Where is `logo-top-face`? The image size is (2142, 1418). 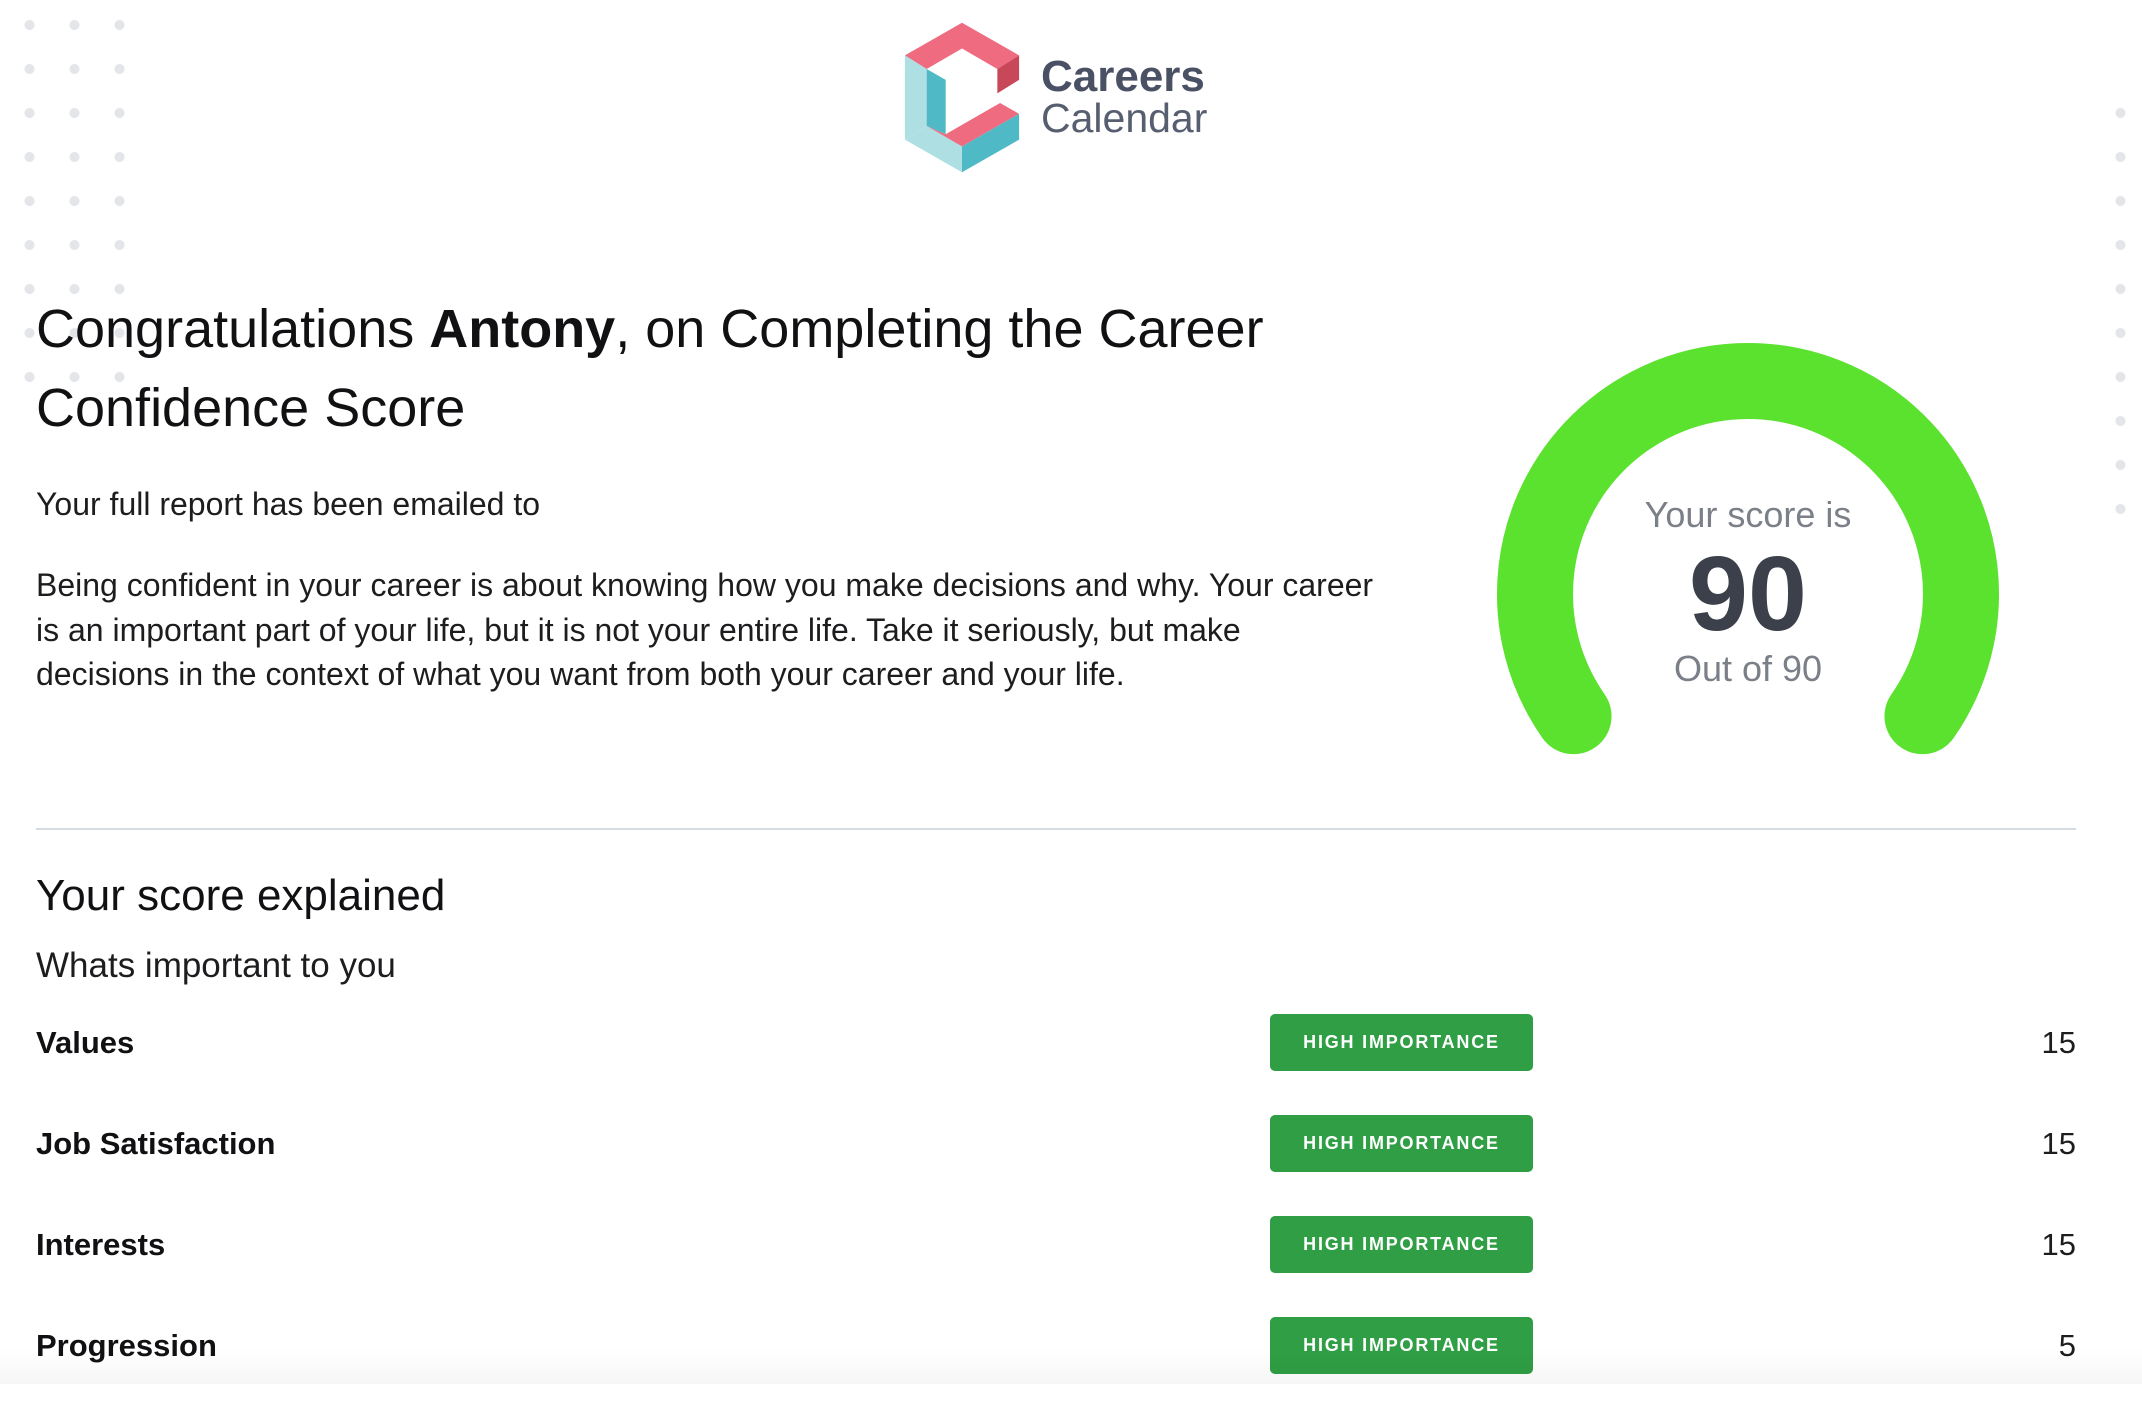 logo-top-face is located at coordinates (962, 45).